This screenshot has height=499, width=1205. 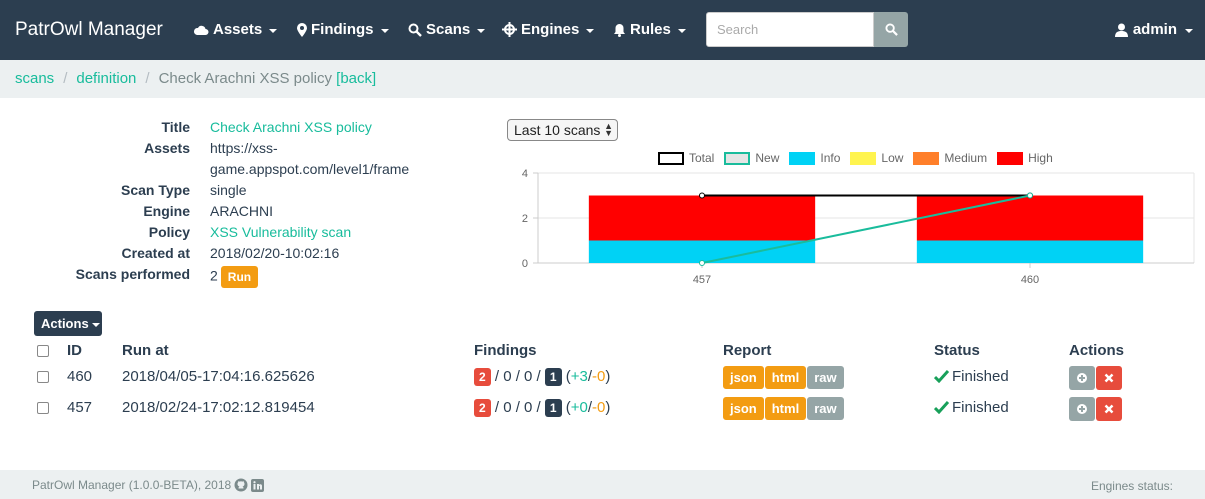 I want to click on nav-rules: Rules, so click(x=649, y=29).